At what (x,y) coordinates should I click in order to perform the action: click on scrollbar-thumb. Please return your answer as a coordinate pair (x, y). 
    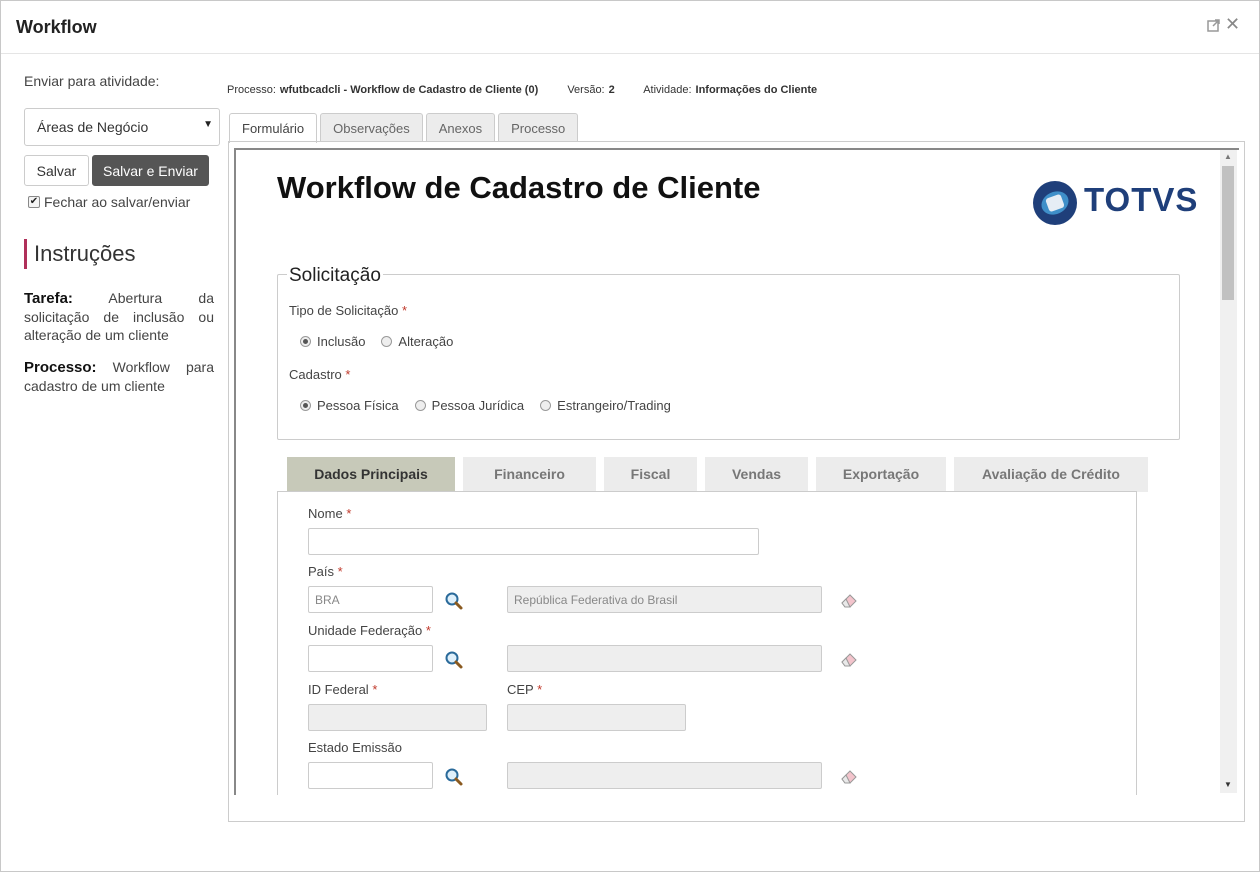
    Looking at the image, I should click on (1228, 233).